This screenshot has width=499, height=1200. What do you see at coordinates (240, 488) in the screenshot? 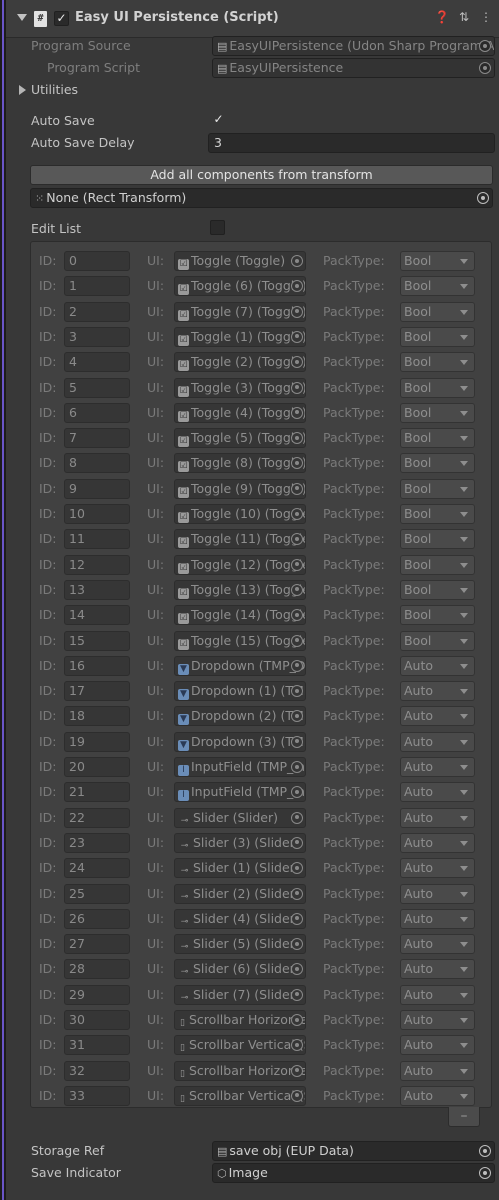
I see `ui-object-field: ☑ Toggle (9) (Toggle)` at bounding box center [240, 488].